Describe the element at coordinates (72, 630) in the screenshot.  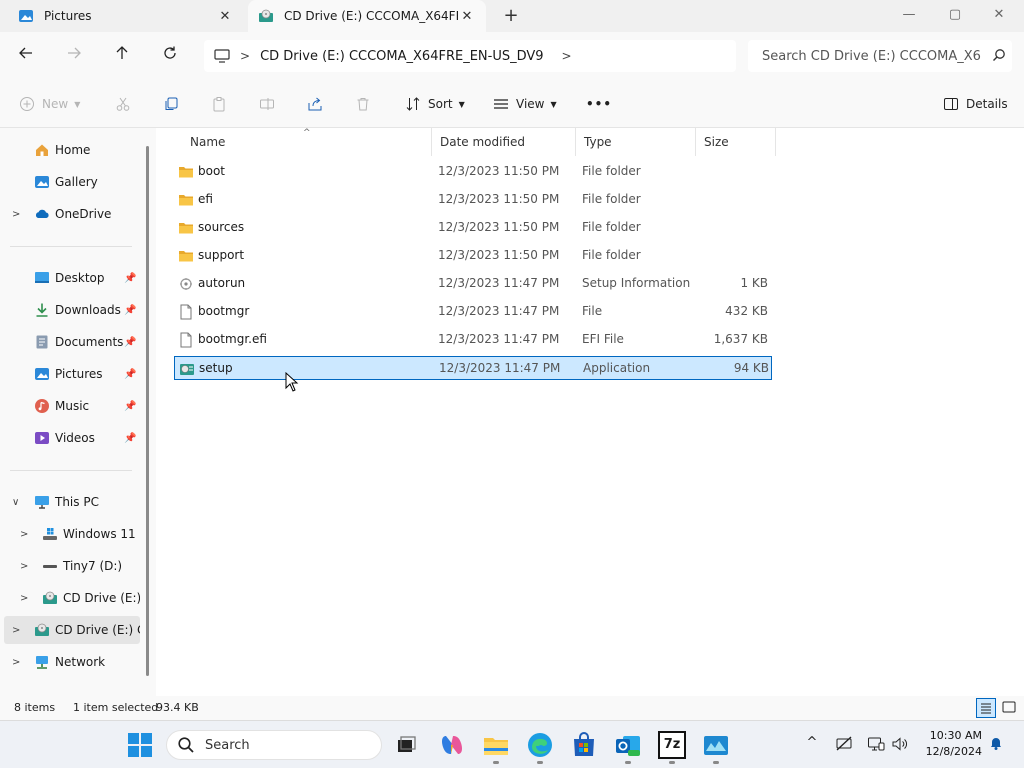
I see `sidebar-item-cd-drive-root: > CD Drive (E:) CC` at that location.